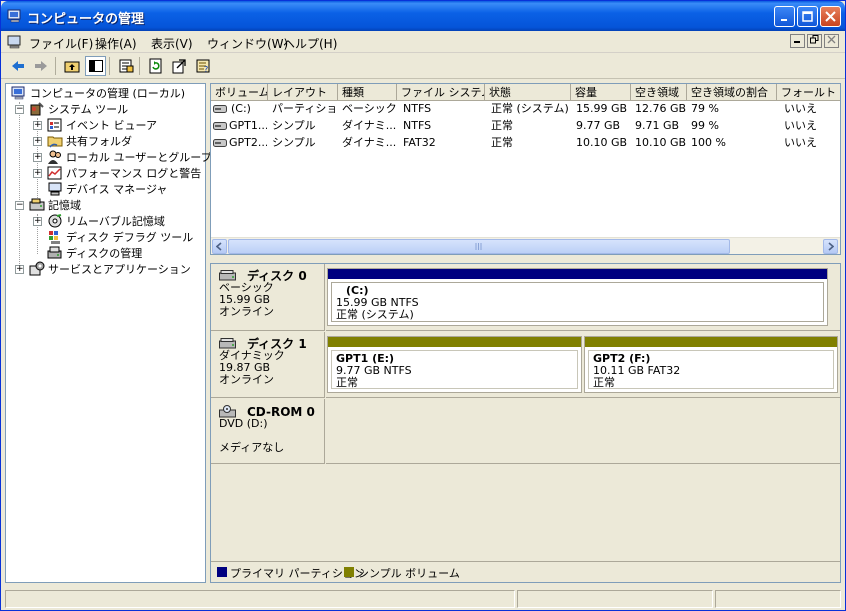 This screenshot has height=611, width=846. I want to click on partition-status: 正常, so click(604, 382).